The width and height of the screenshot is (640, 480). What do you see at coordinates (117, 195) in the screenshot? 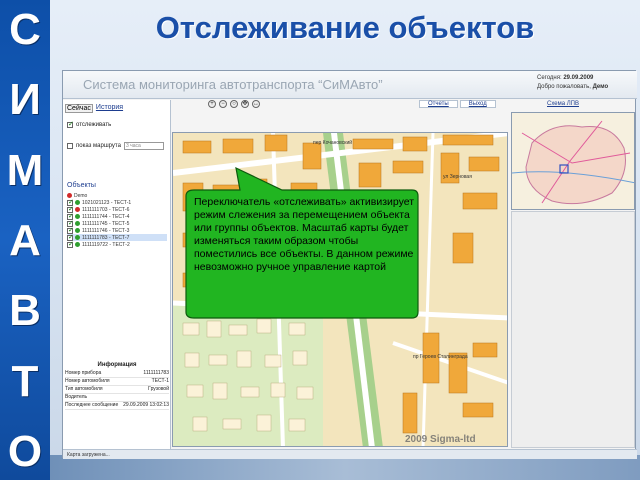
I see `objects-group: Demo` at bounding box center [117, 195].